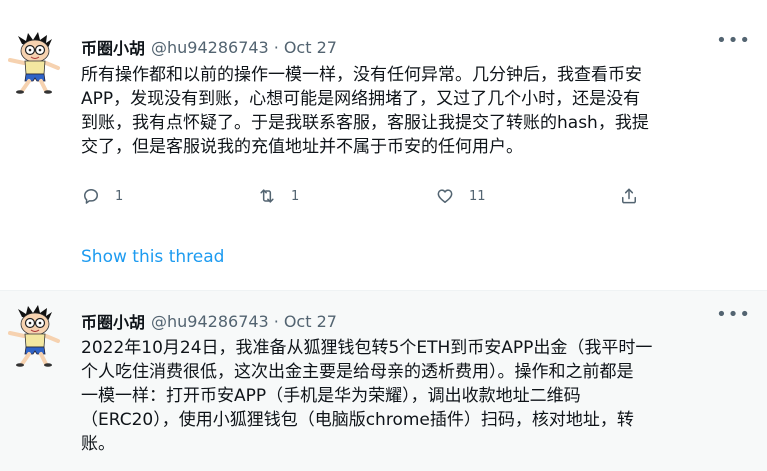 The width and height of the screenshot is (767, 471). Describe the element at coordinates (267, 196) in the screenshot. I see `retweet-arrows-icon` at that location.